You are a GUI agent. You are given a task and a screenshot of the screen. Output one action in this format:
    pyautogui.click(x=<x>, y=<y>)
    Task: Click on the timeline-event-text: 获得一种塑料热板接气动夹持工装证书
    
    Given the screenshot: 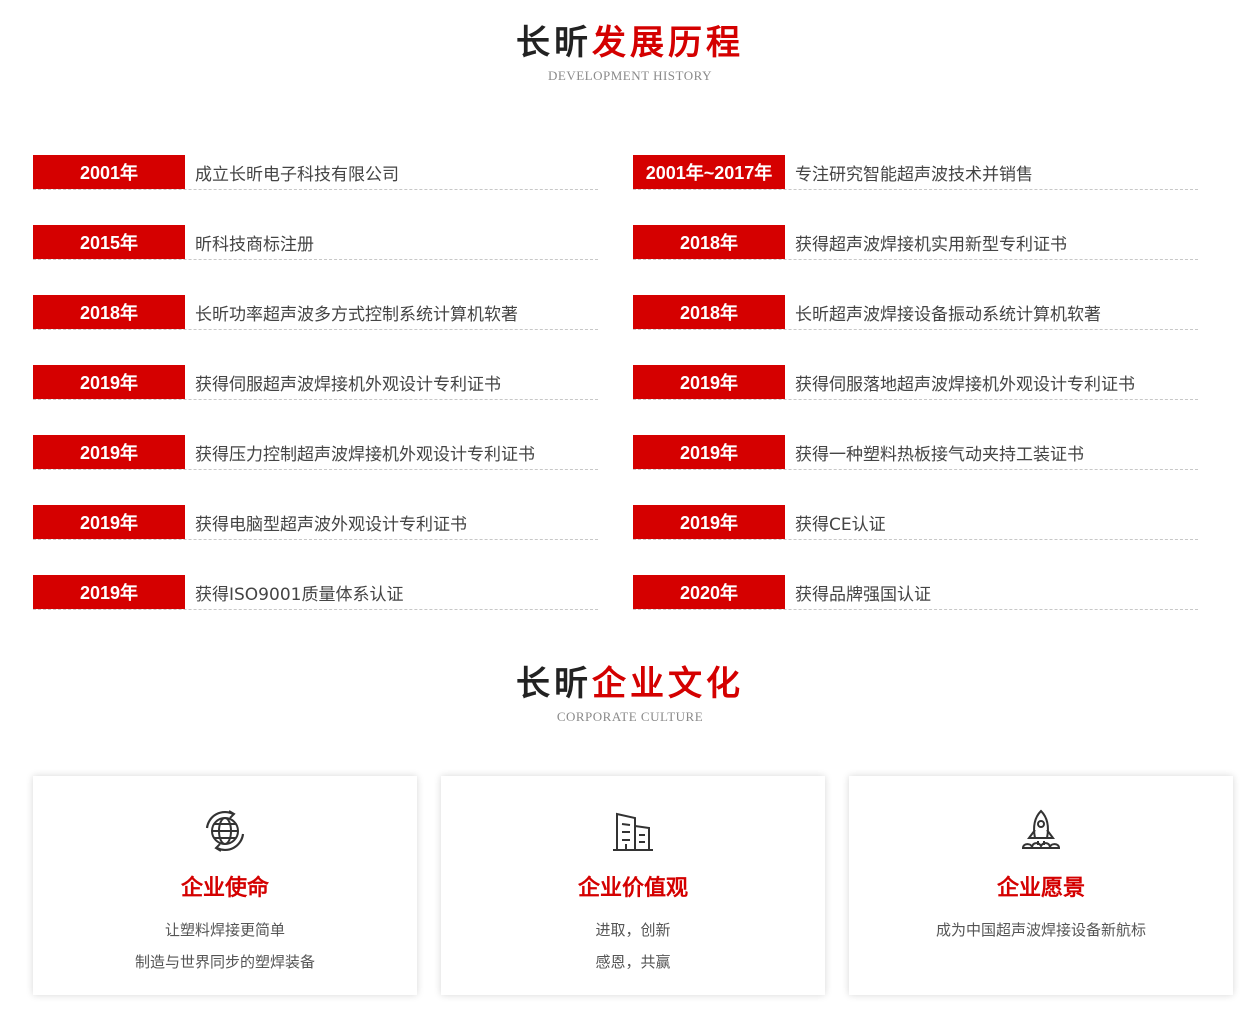 What is the action you would take?
    pyautogui.click(x=939, y=454)
    